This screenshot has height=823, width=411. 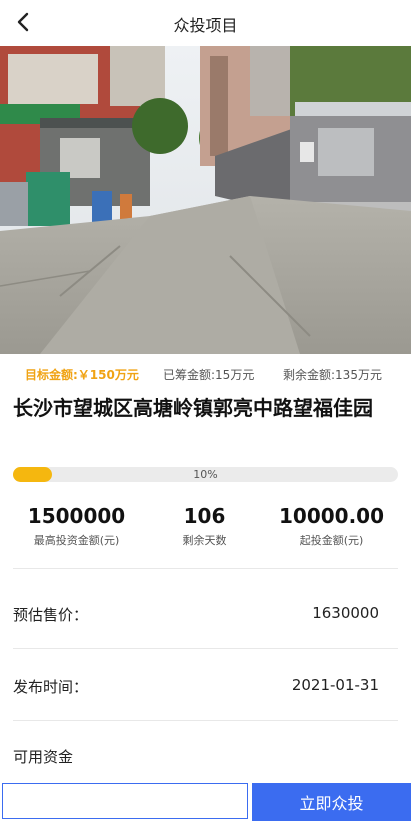 What do you see at coordinates (335, 685) in the screenshot?
I see `publish-time-value: 2021-01-31` at bounding box center [335, 685].